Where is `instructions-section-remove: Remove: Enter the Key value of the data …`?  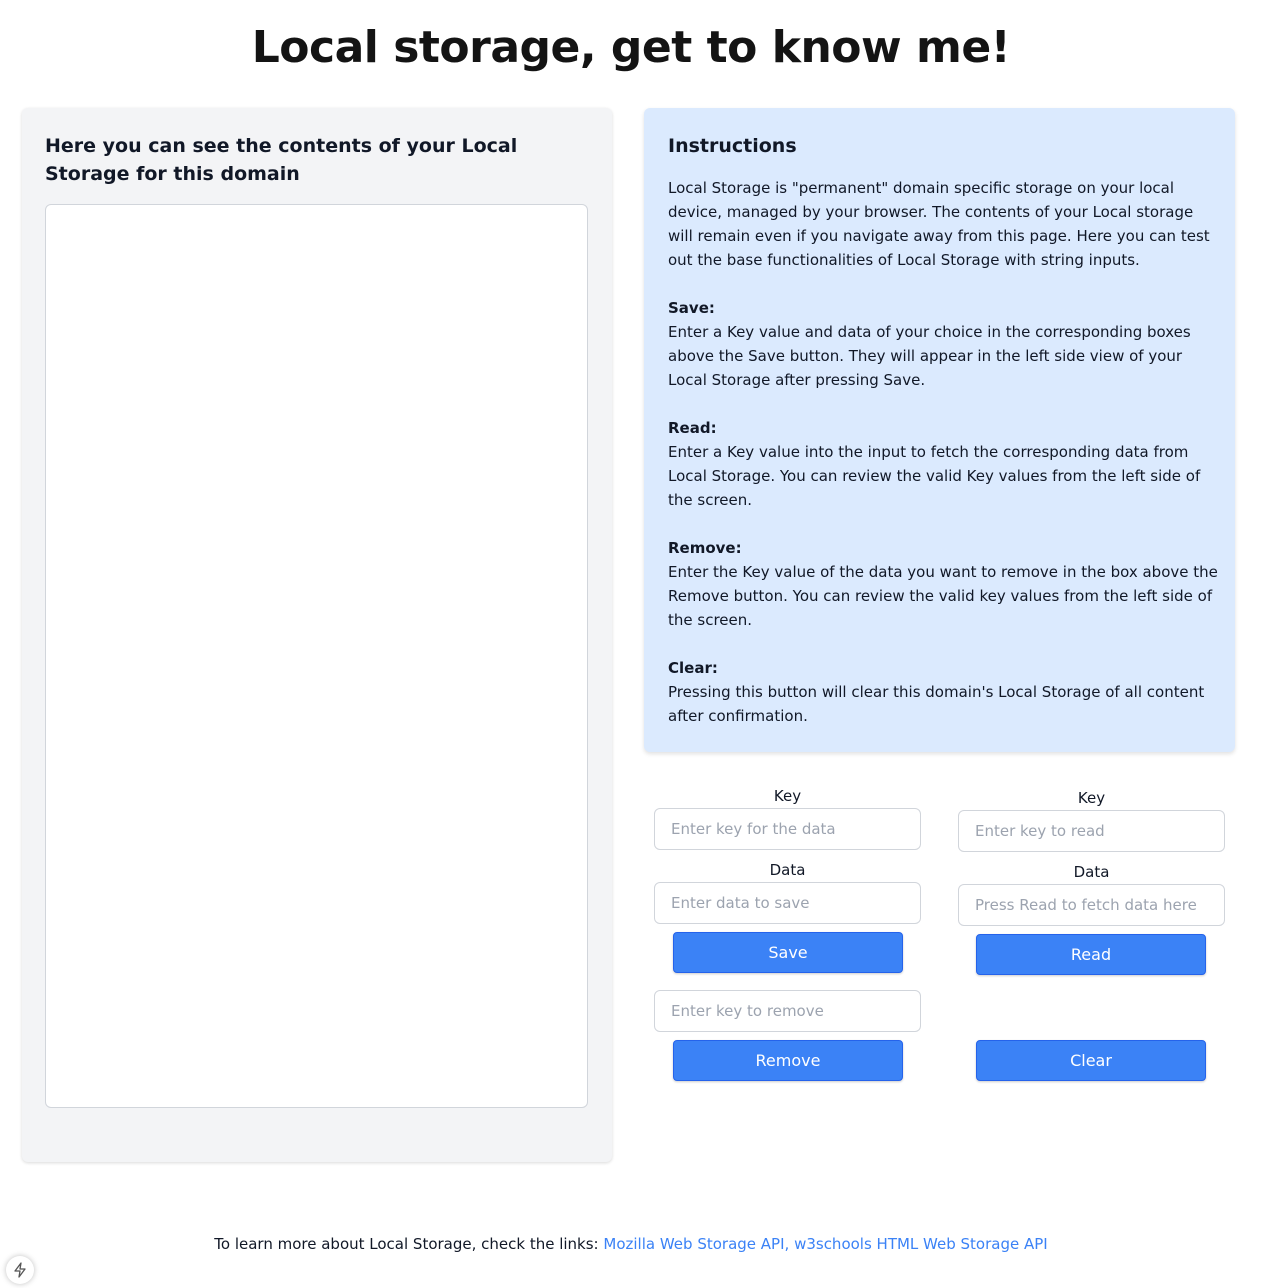 instructions-section-remove: Remove: Enter the Key value of the data … is located at coordinates (944, 584).